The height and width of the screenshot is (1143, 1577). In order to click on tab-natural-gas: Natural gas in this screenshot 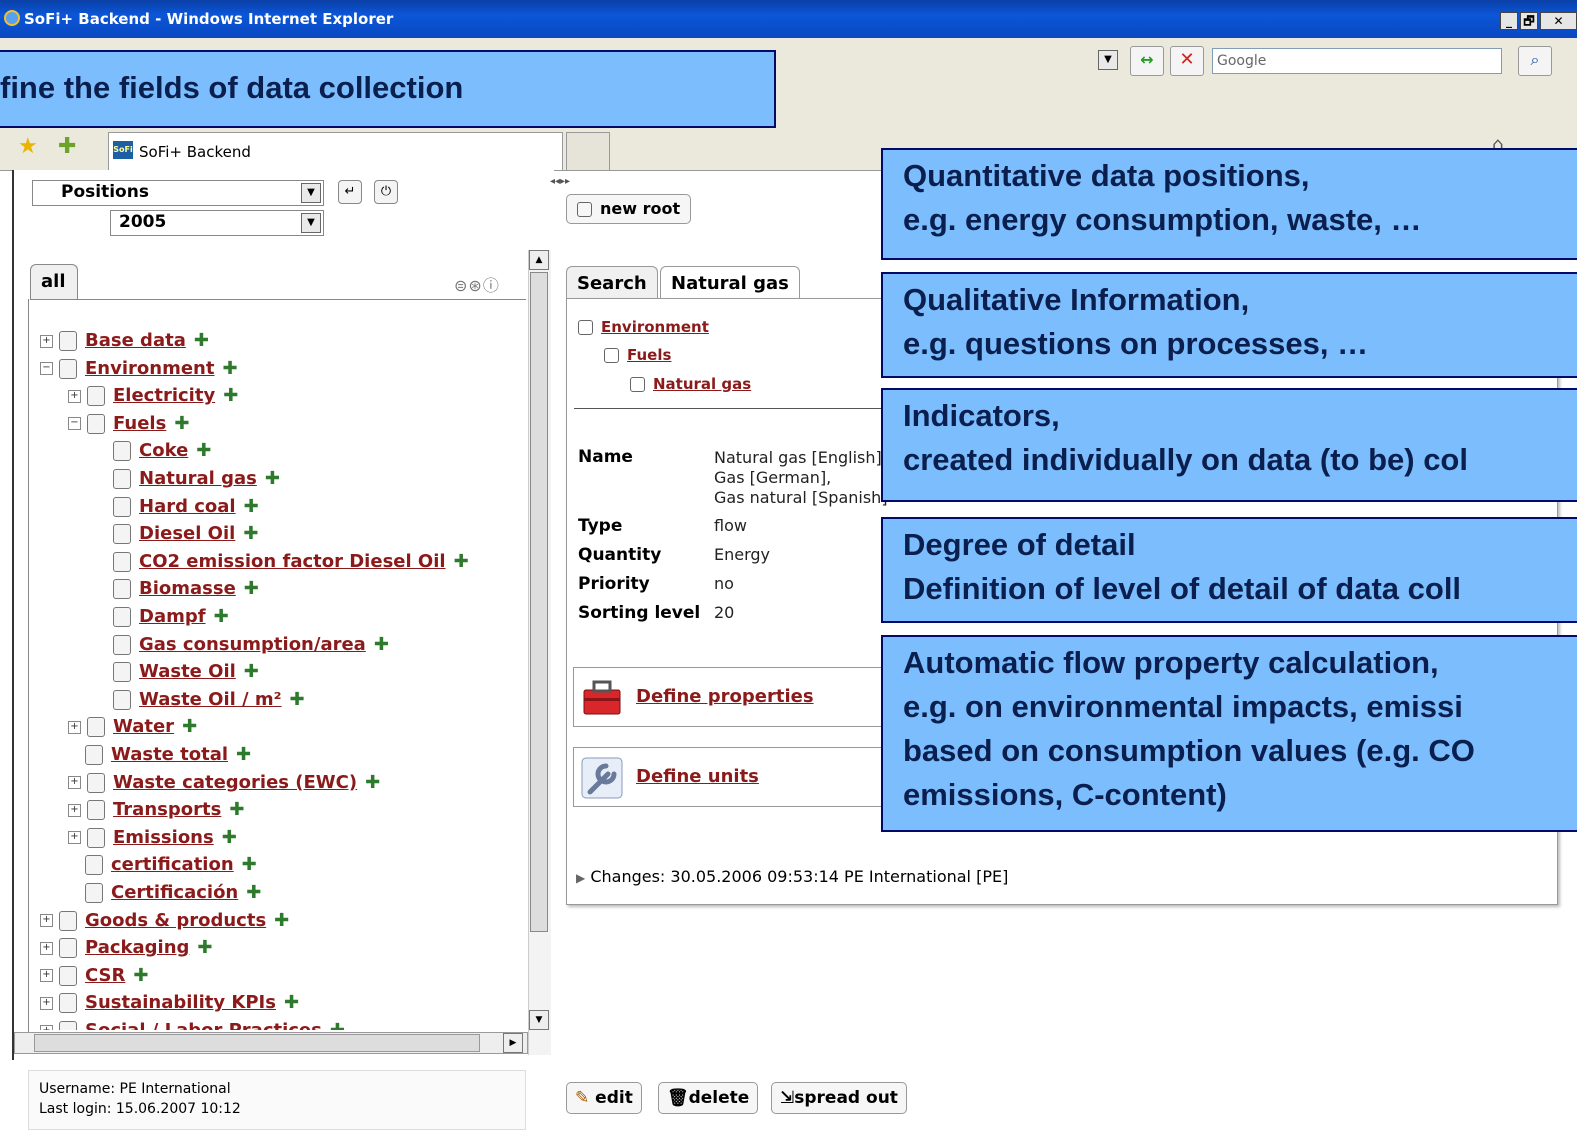, I will do `click(730, 283)`.